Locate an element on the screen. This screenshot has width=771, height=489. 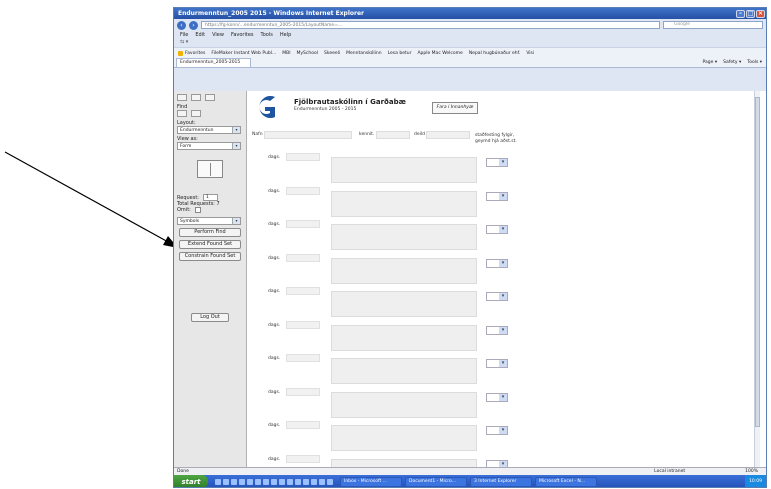
page-menu: Page ▾ is located at coordinates (710, 62).